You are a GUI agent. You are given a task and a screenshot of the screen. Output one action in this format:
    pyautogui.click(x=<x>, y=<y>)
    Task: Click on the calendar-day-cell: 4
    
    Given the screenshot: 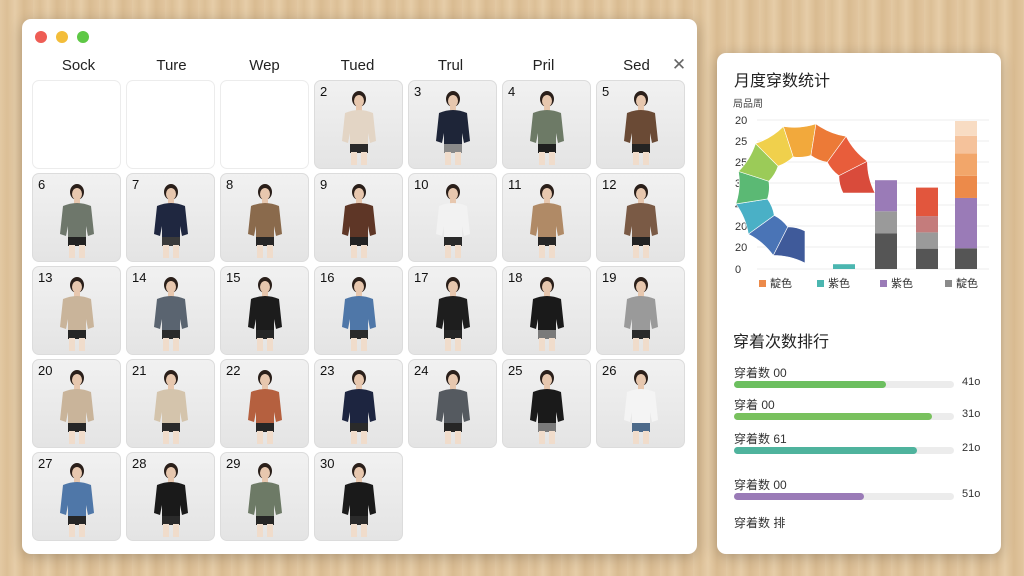 What is the action you would take?
    pyautogui.click(x=546, y=124)
    